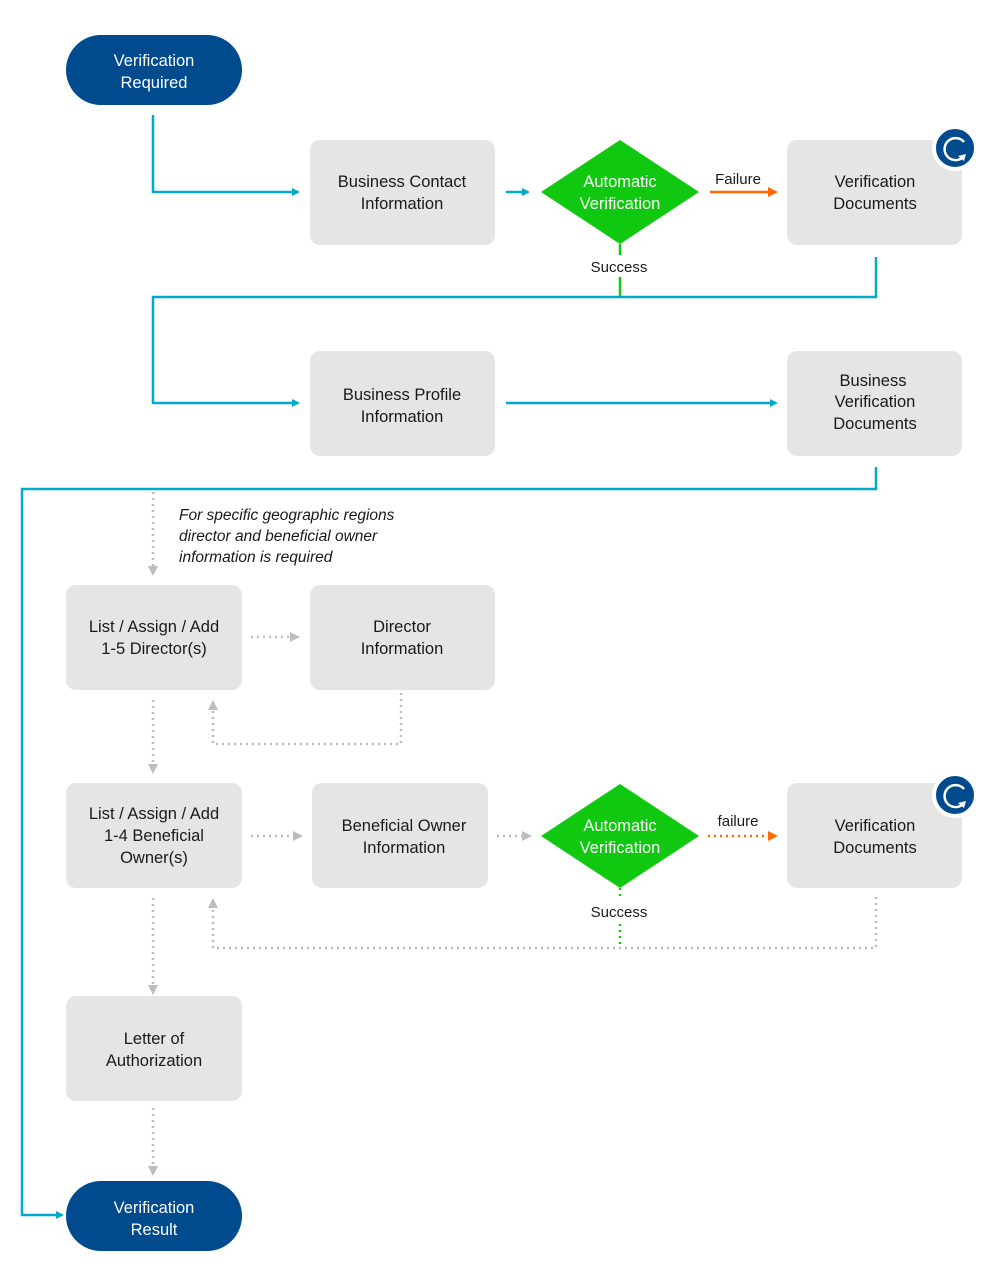 Image resolution: width=1000 pixels, height=1286 pixels. I want to click on failure-label-2: failure, so click(738, 821).